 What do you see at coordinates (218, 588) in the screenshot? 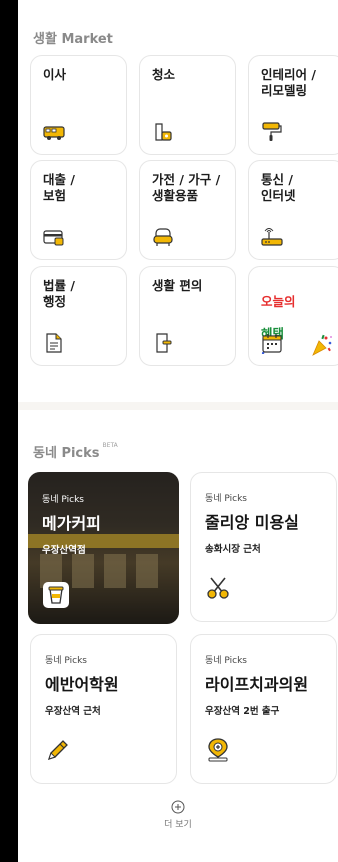
I see `scissors-icon` at bounding box center [218, 588].